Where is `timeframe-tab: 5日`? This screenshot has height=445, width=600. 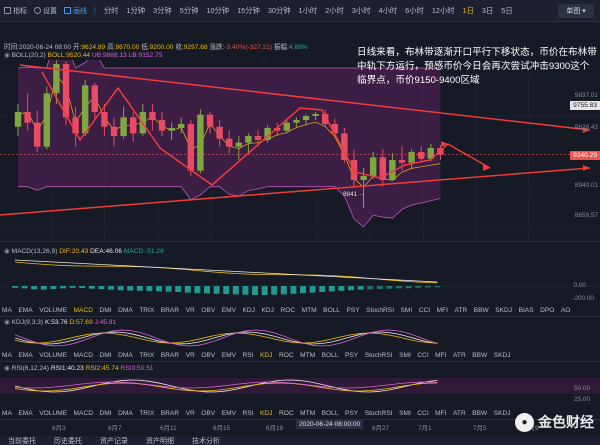
timeframe-tab: 5日 is located at coordinates (506, 10).